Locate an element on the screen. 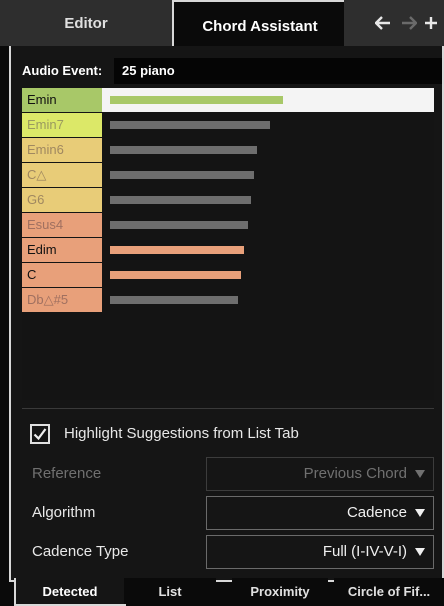 The height and width of the screenshot is (606, 444). chord-name: C△ is located at coordinates (62, 175).